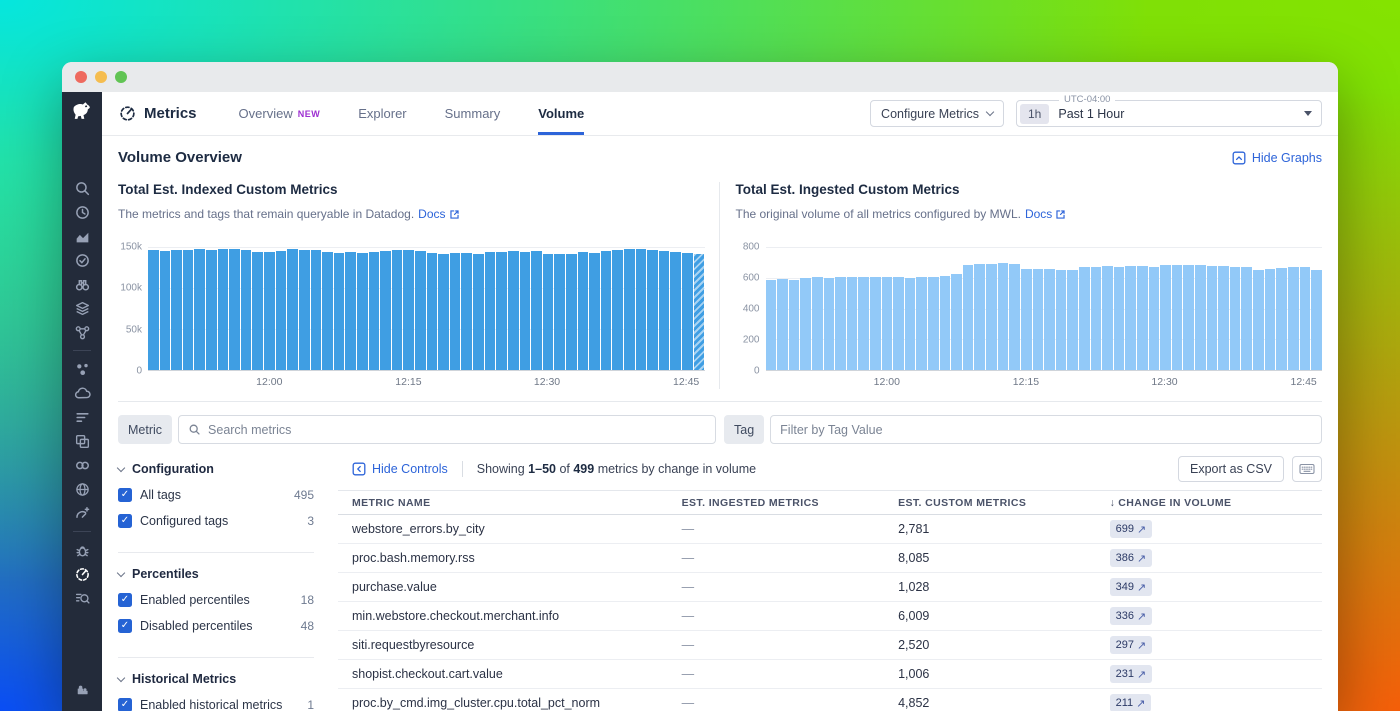 The image size is (1400, 711). Describe the element at coordinates (561, 113) in the screenshot. I see `tab-volume: Volume` at that location.